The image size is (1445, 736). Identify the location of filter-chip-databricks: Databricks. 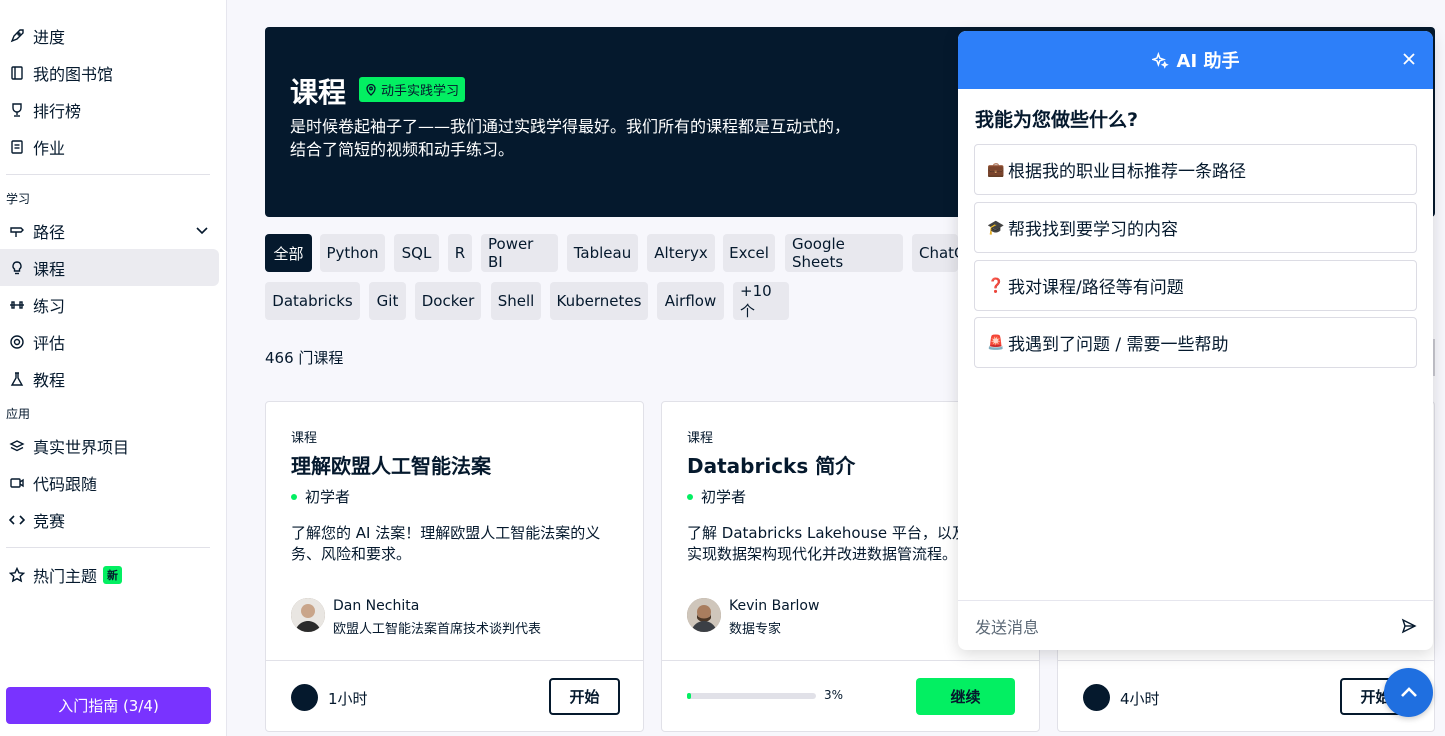
(312, 301).